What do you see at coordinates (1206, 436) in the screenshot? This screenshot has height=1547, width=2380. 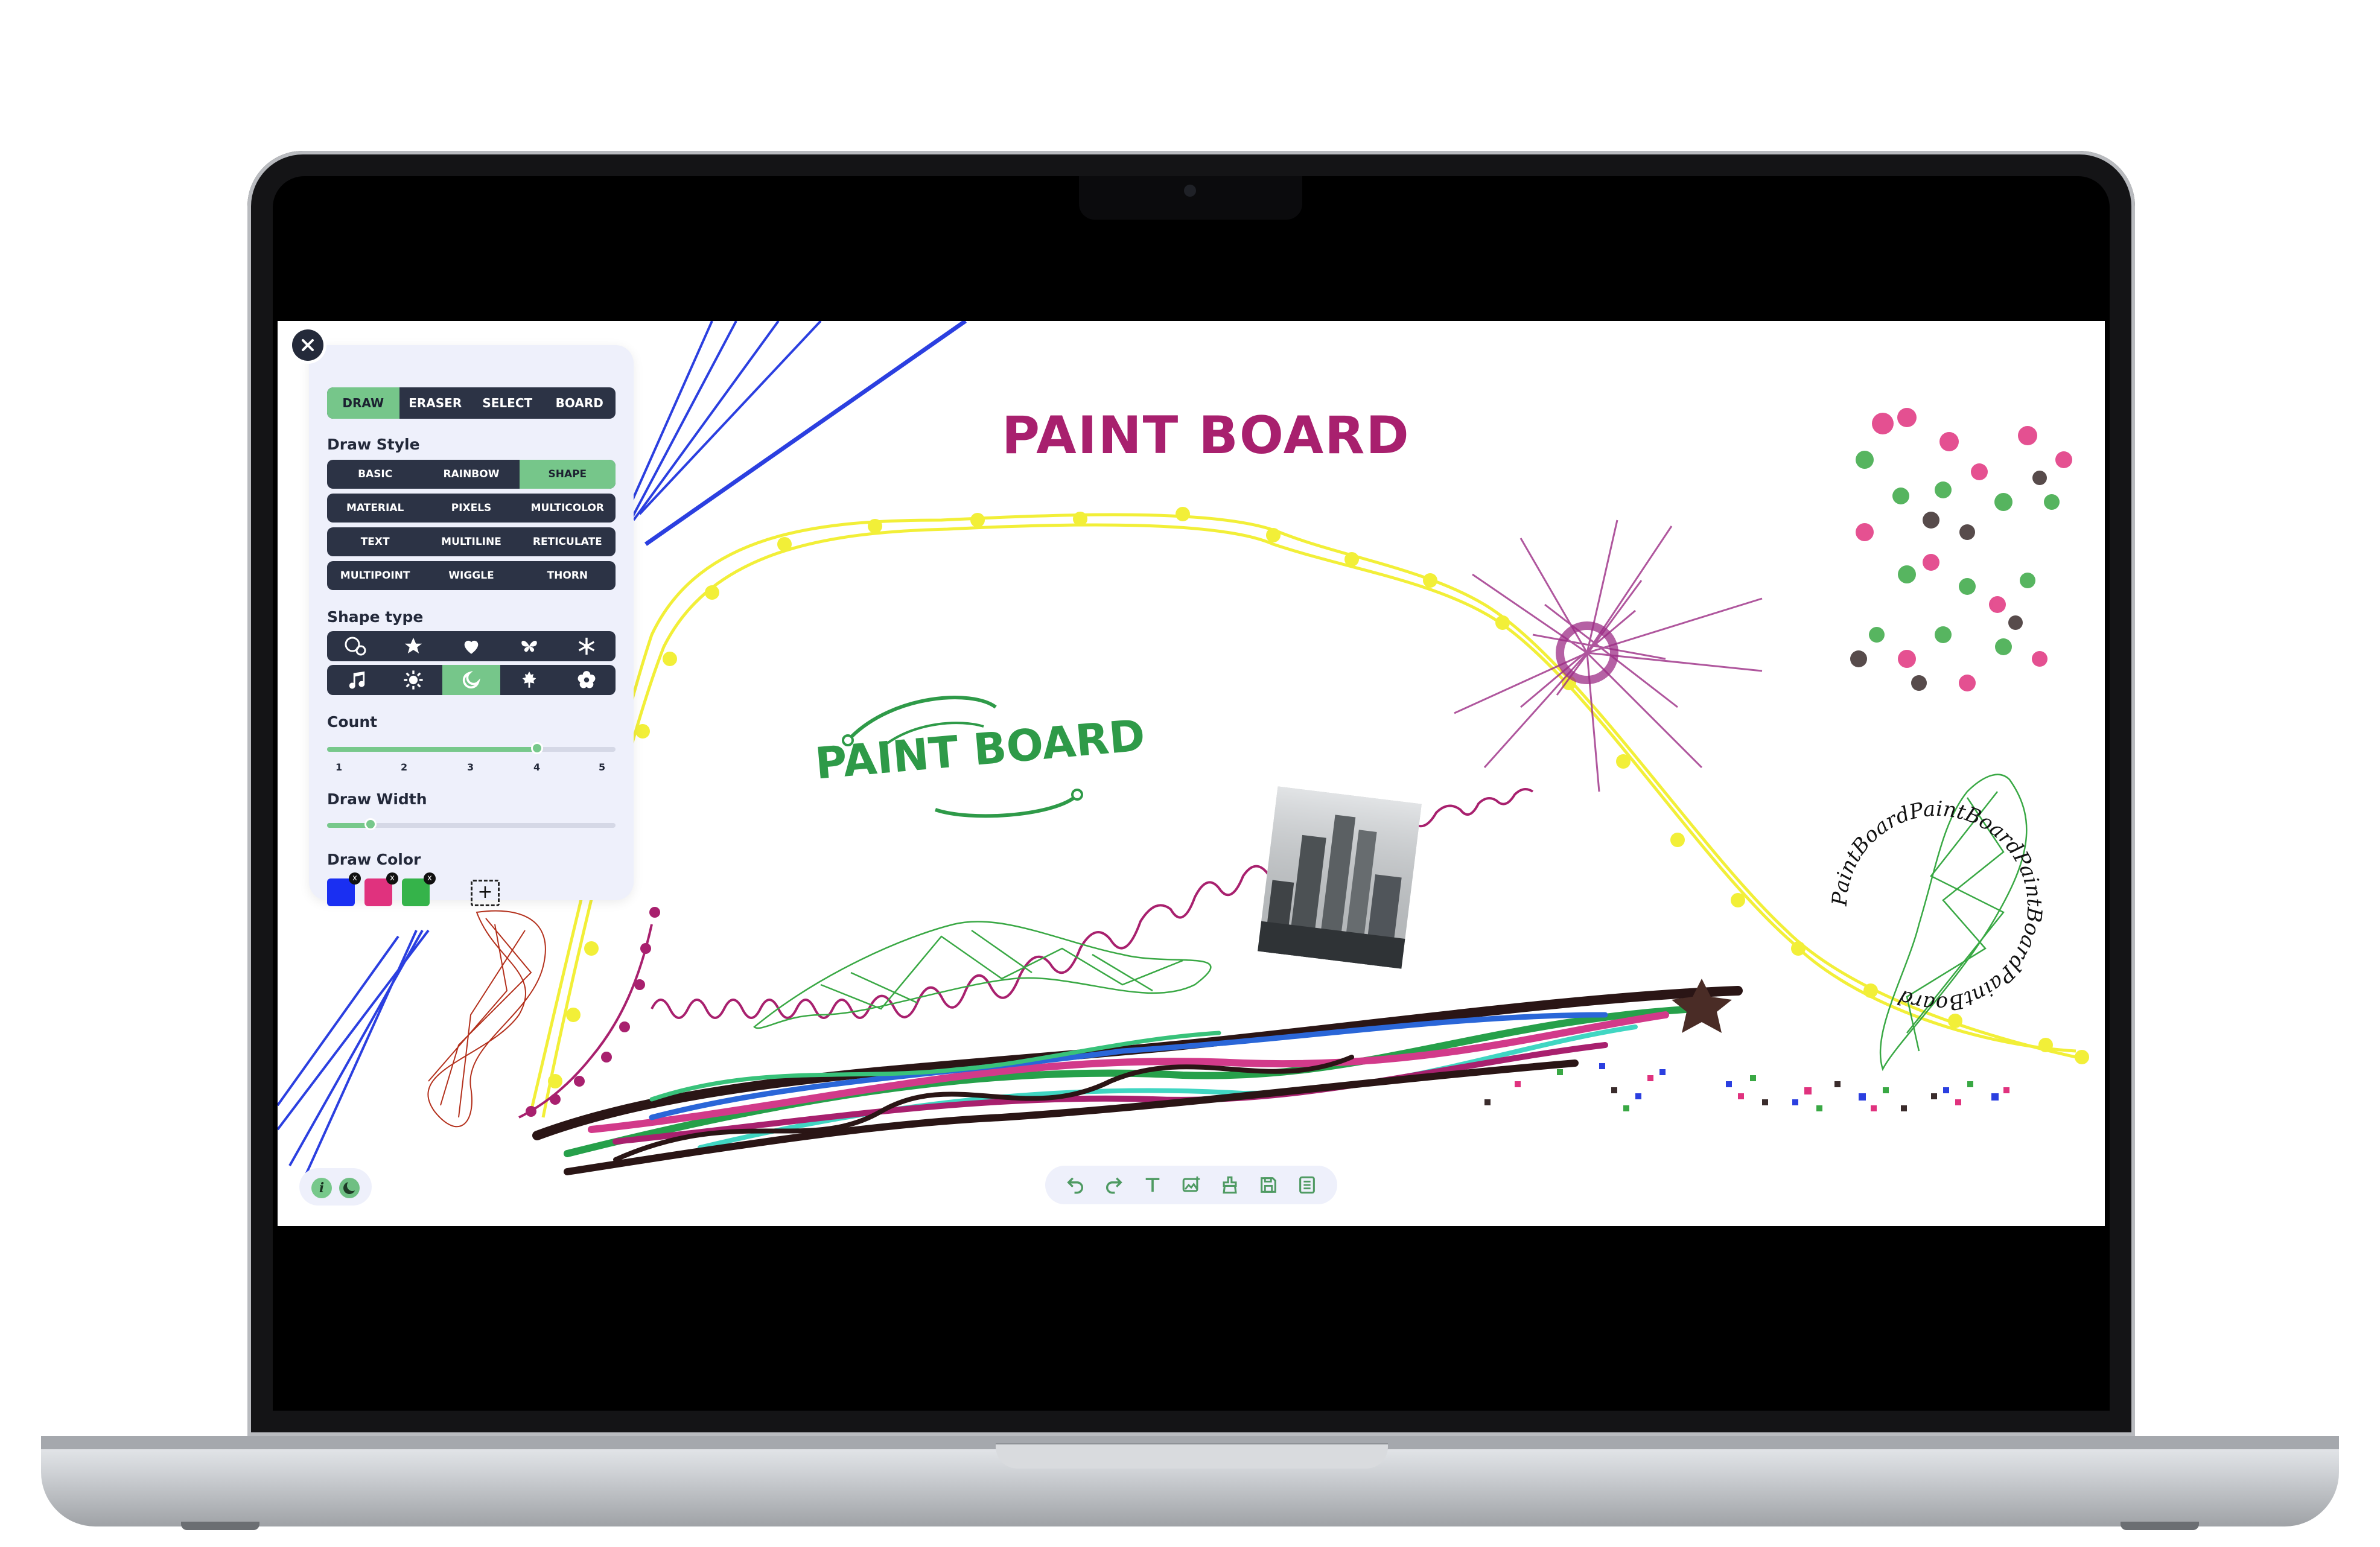 I see `paint-board-title: PAINT BOARD` at bounding box center [1206, 436].